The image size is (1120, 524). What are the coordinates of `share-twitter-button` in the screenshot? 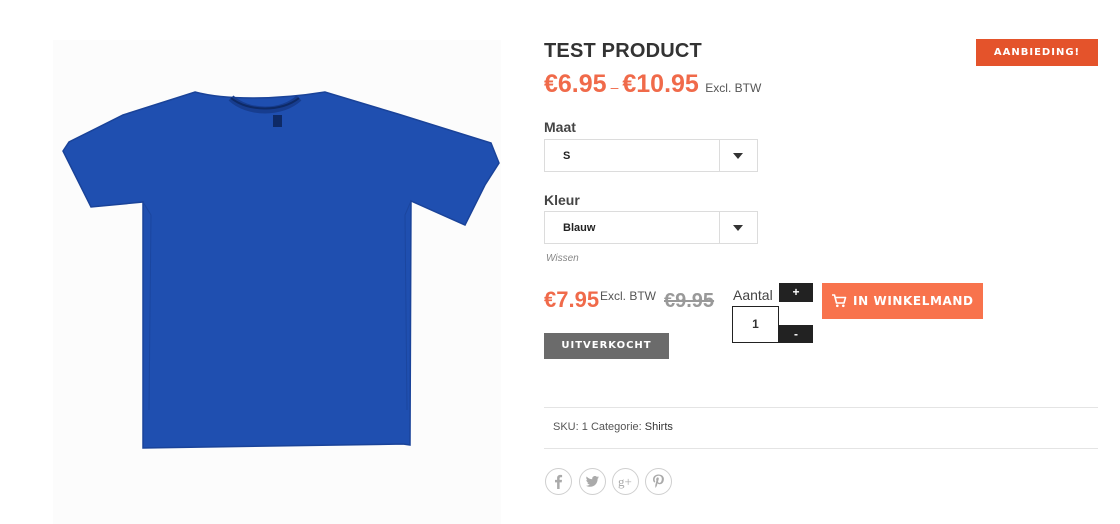 It's located at (592, 481).